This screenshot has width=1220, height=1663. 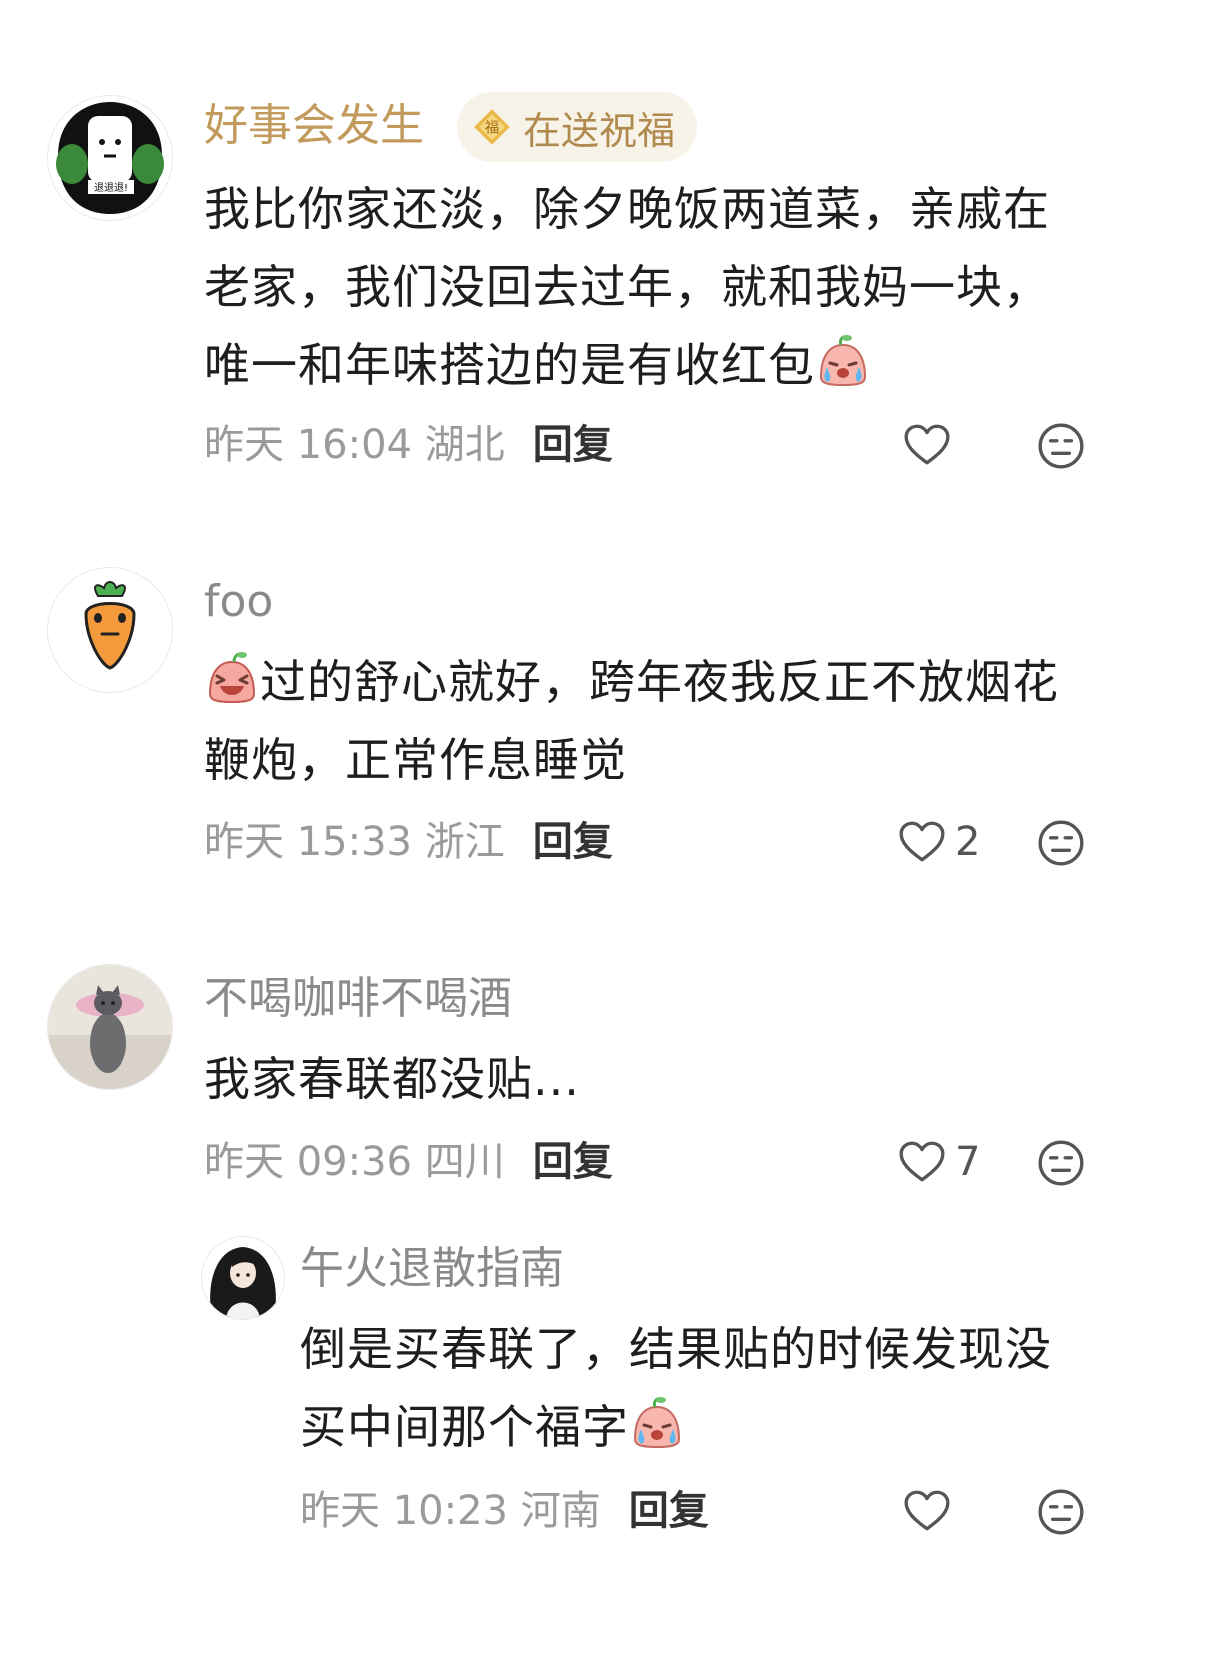 I want to click on reply-button: 回复, so click(x=669, y=1511).